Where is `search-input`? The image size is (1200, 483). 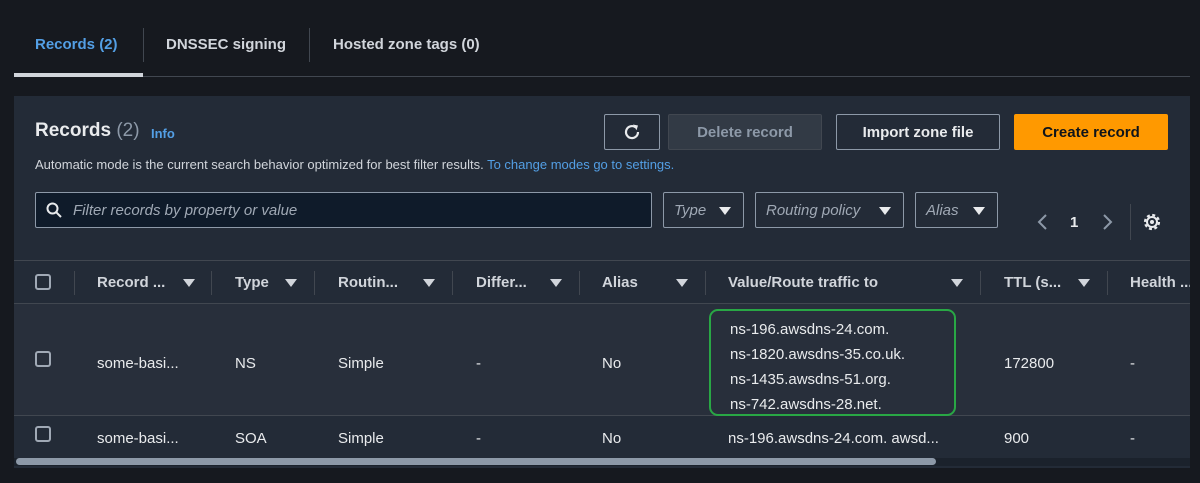
search-input is located at coordinates (358, 210).